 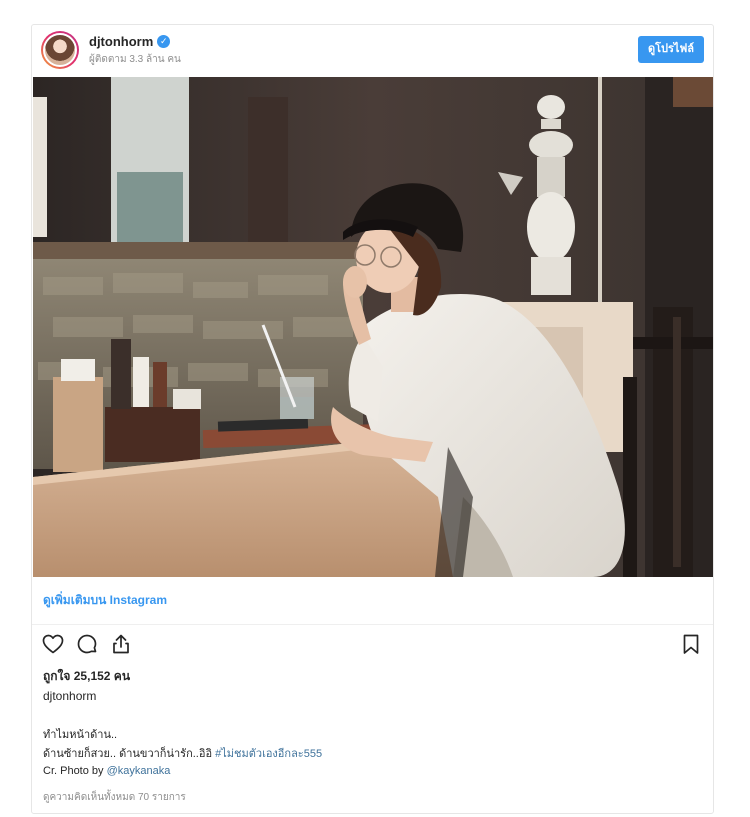 What do you see at coordinates (80, 735) in the screenshot?
I see `caption-line-1: ทำไมหน้าด้าน..` at bounding box center [80, 735].